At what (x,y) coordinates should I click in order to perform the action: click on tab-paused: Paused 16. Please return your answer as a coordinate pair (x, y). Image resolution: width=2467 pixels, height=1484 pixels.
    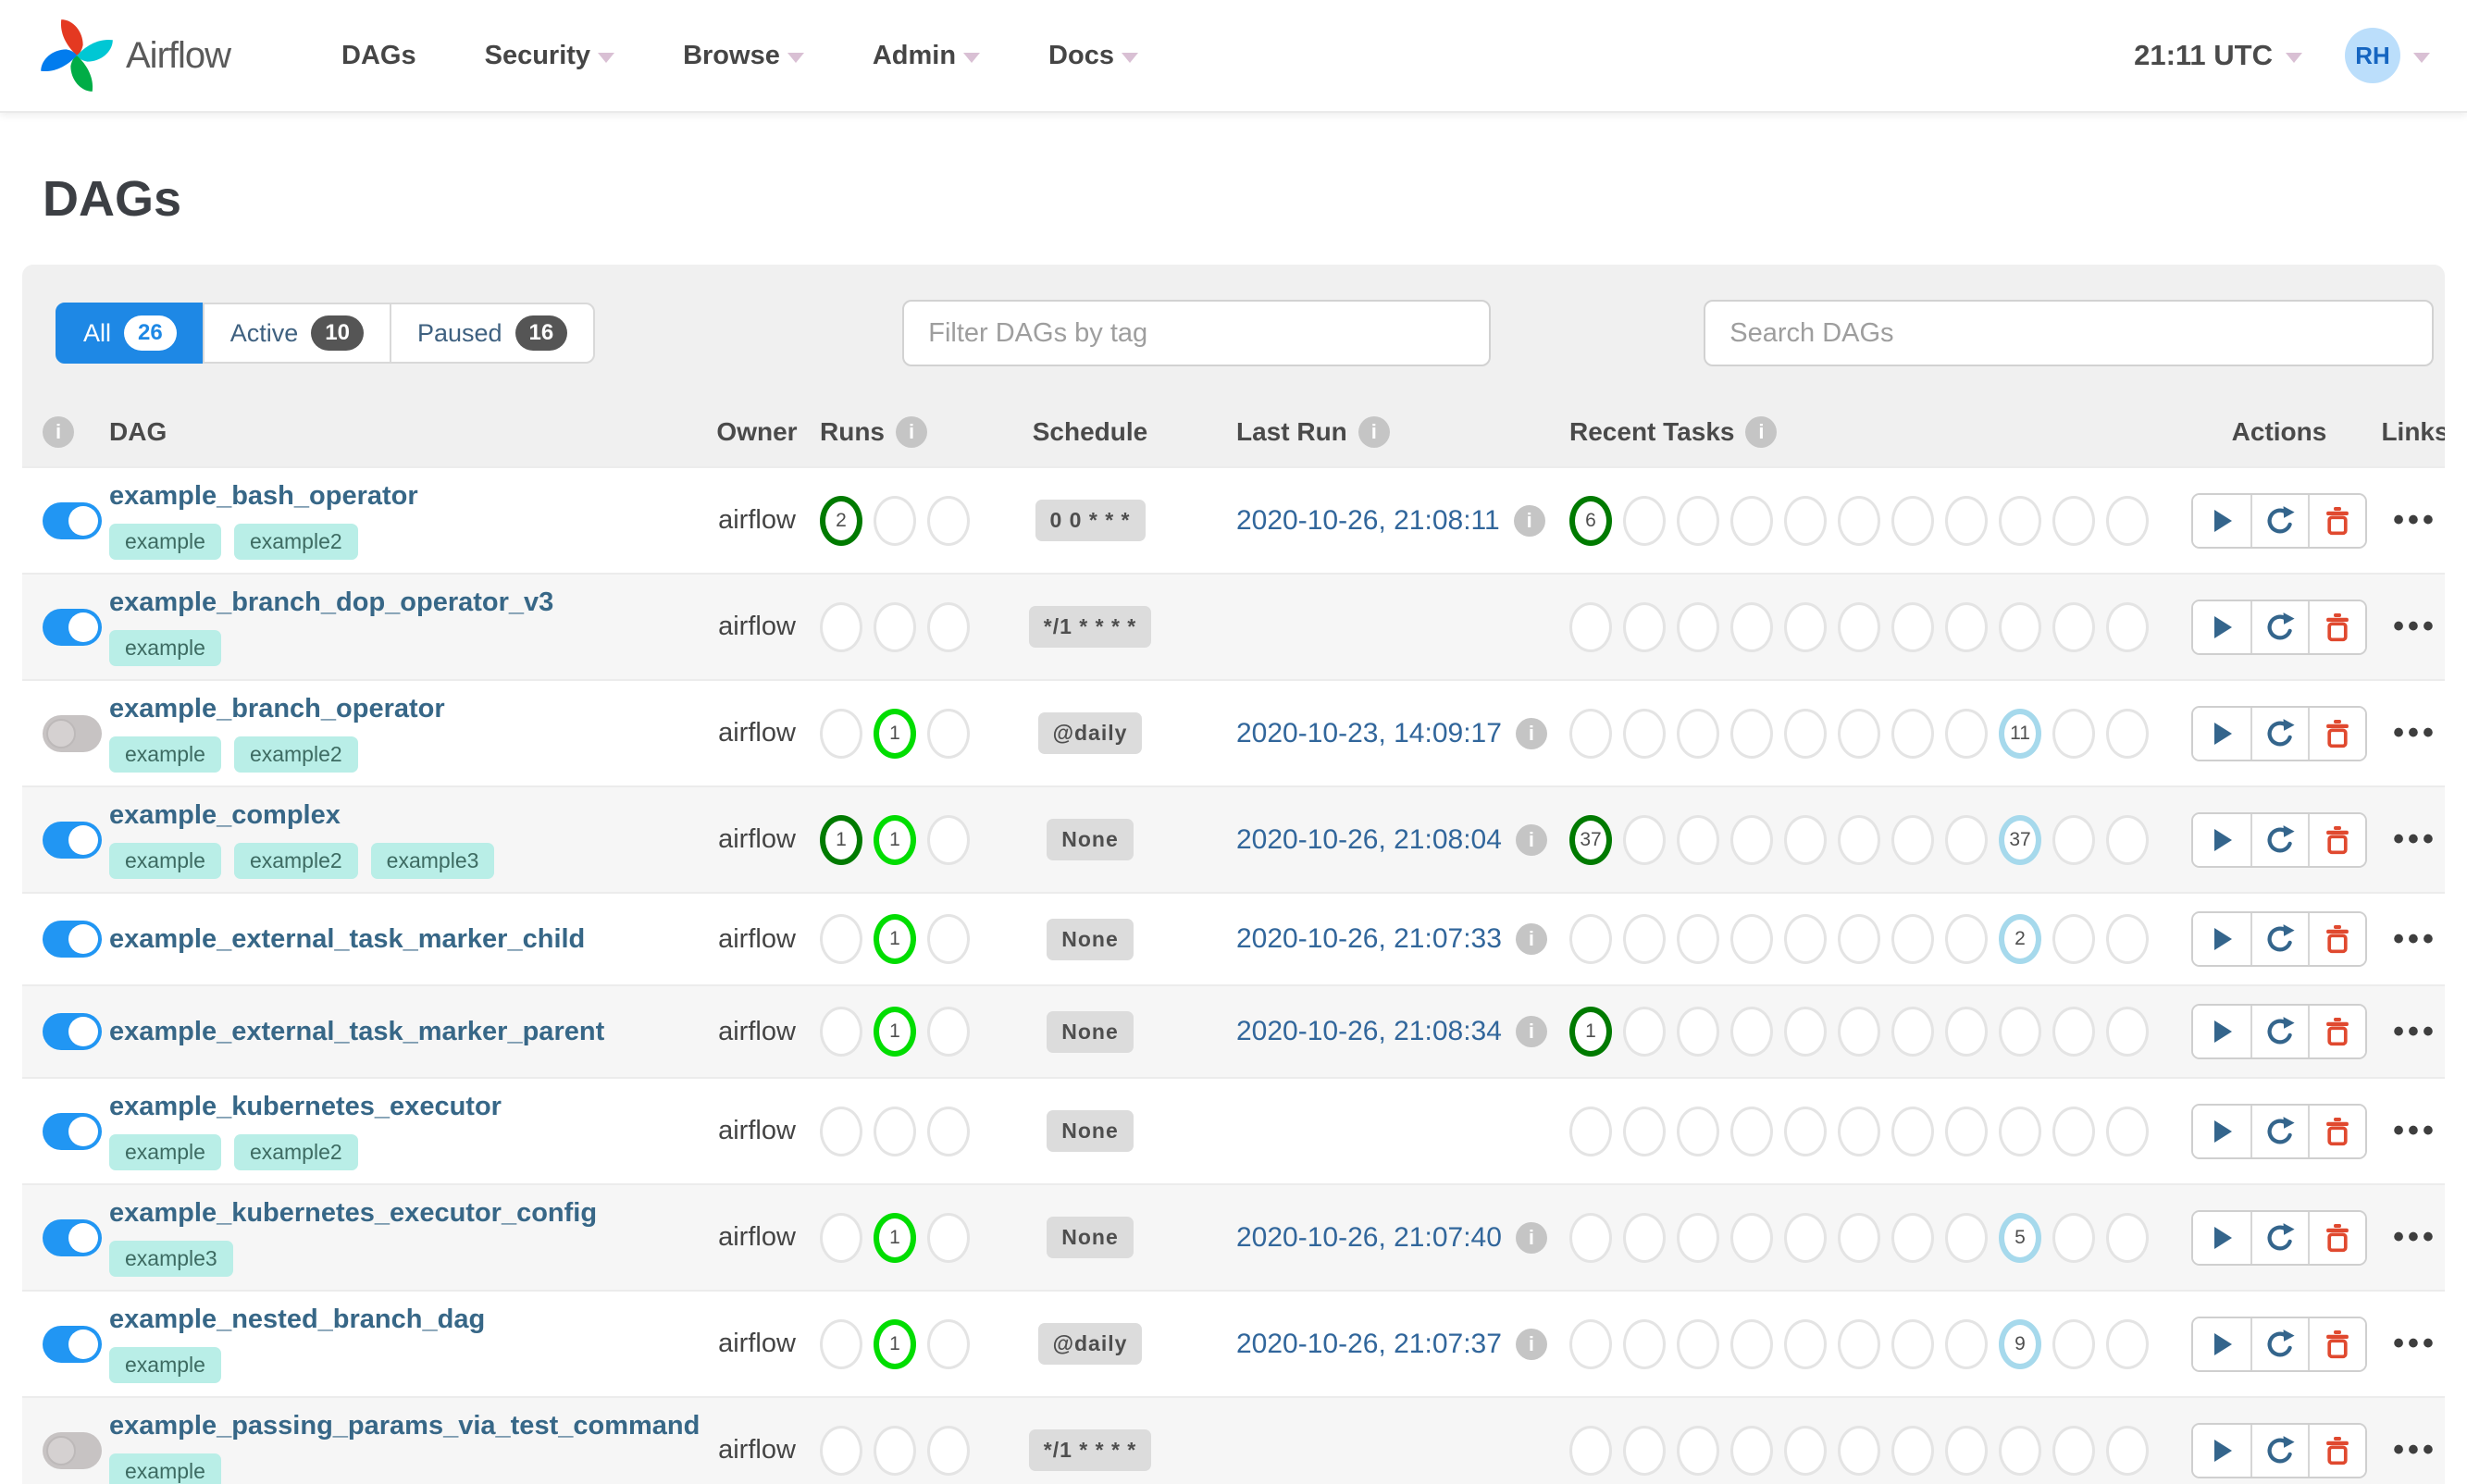
    Looking at the image, I should click on (493, 333).